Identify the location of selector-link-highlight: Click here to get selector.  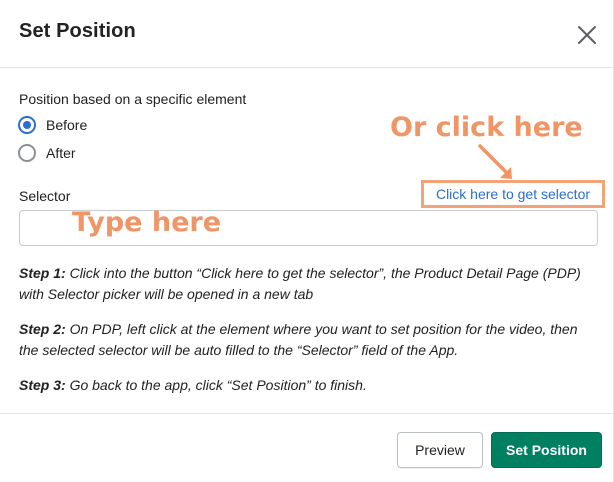
(513, 194).